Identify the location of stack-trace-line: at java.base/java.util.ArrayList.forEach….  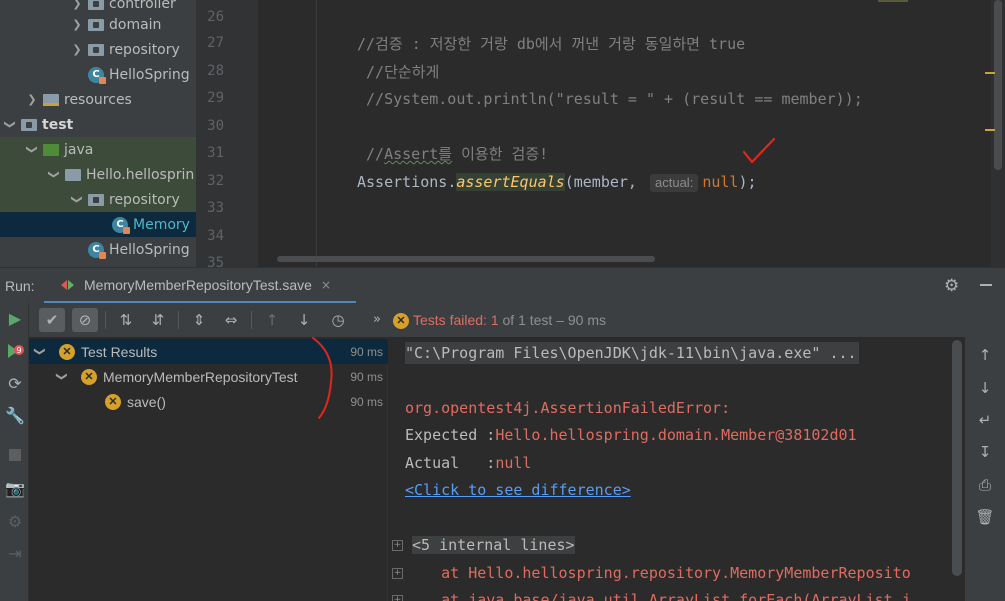
(658, 595).